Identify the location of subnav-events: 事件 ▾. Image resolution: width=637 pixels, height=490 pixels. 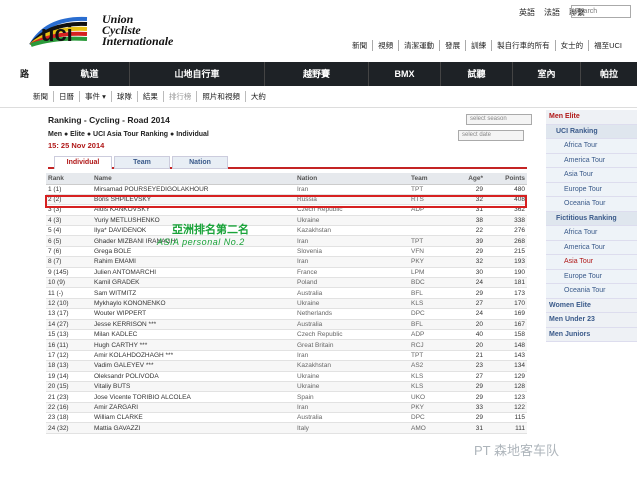
(95, 96).